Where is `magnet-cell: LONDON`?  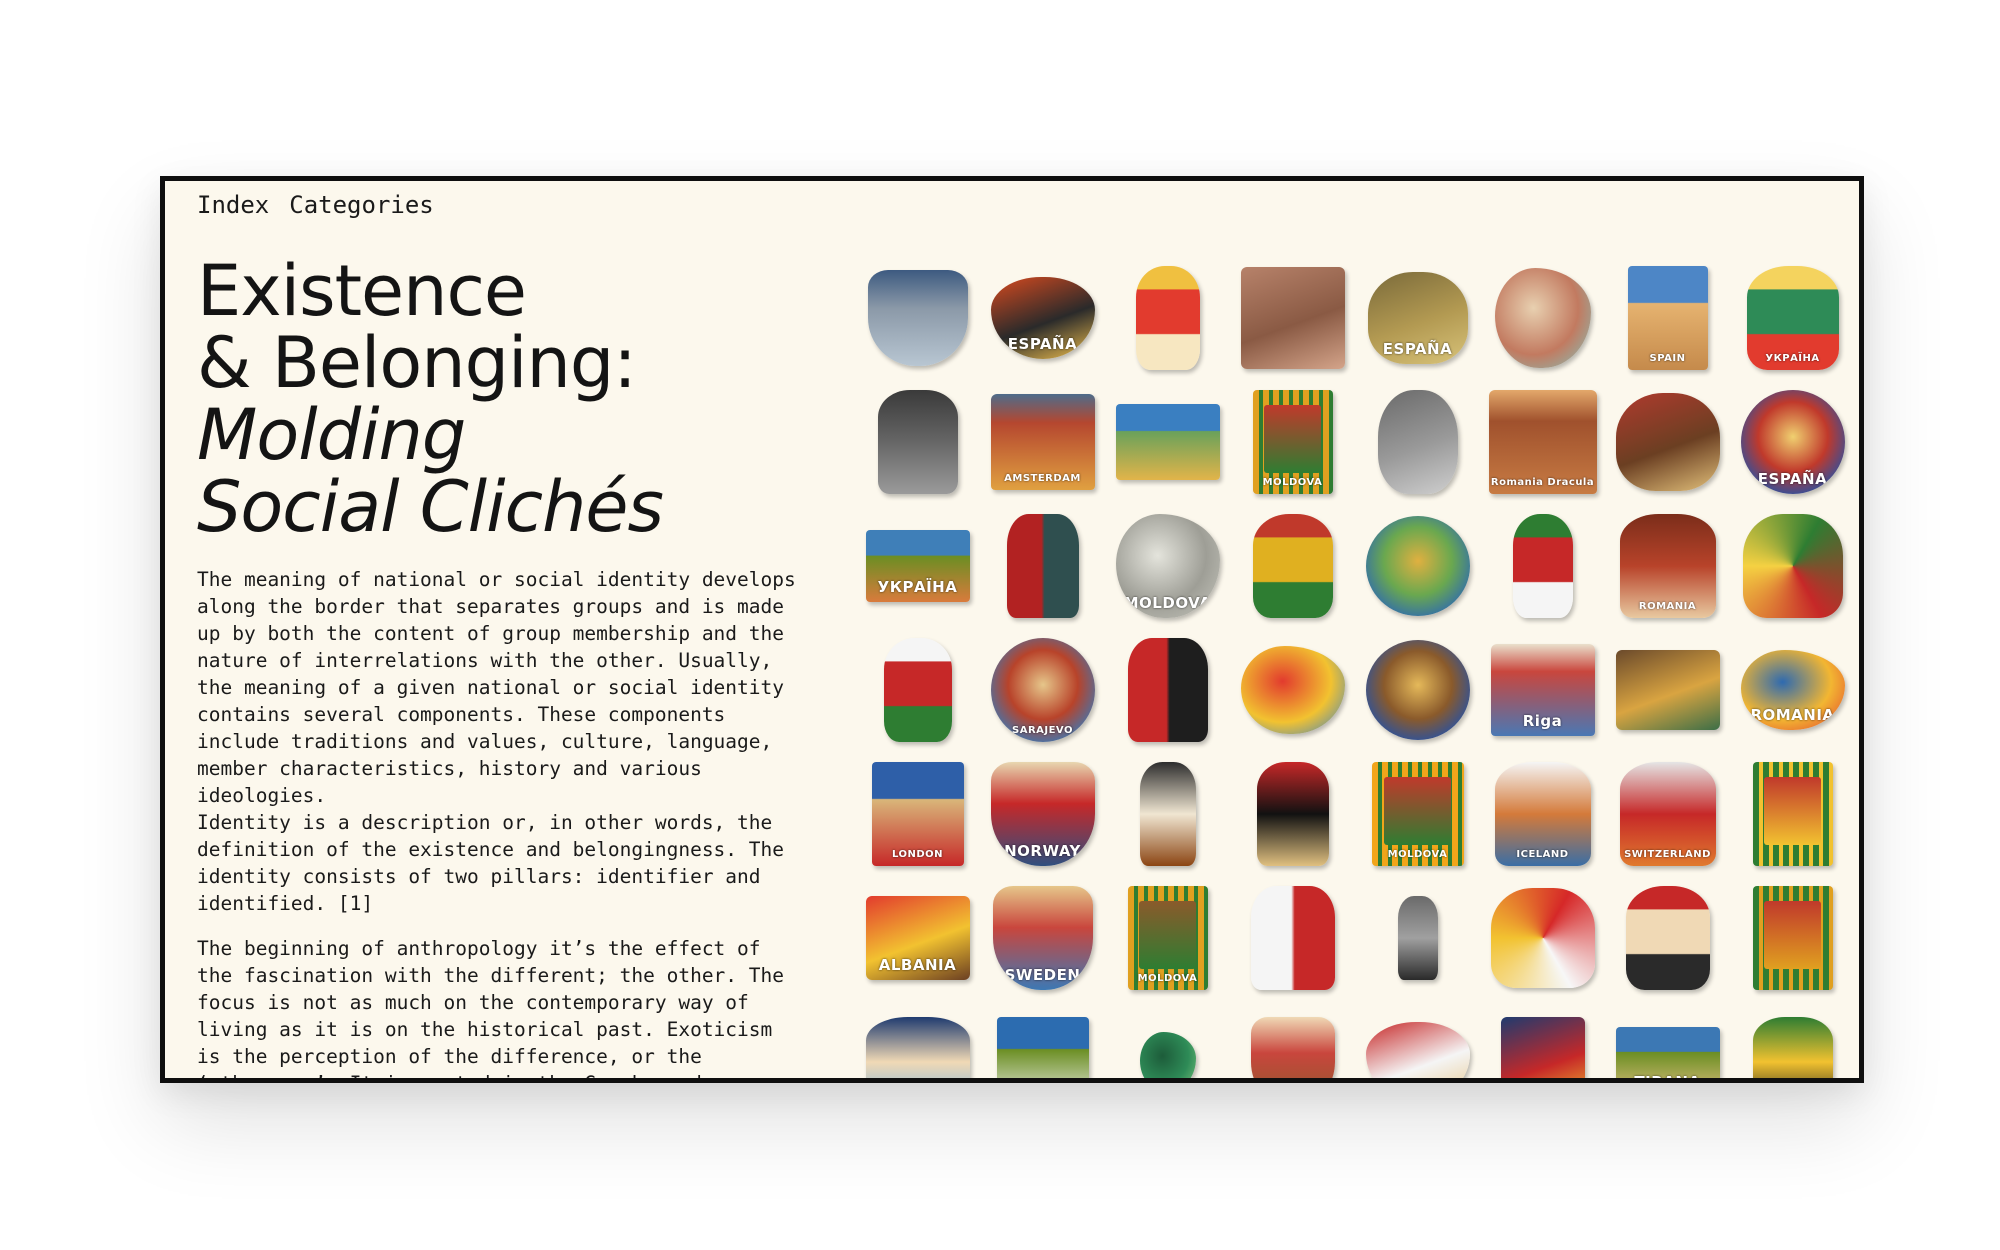 magnet-cell: LONDON is located at coordinates (917, 814).